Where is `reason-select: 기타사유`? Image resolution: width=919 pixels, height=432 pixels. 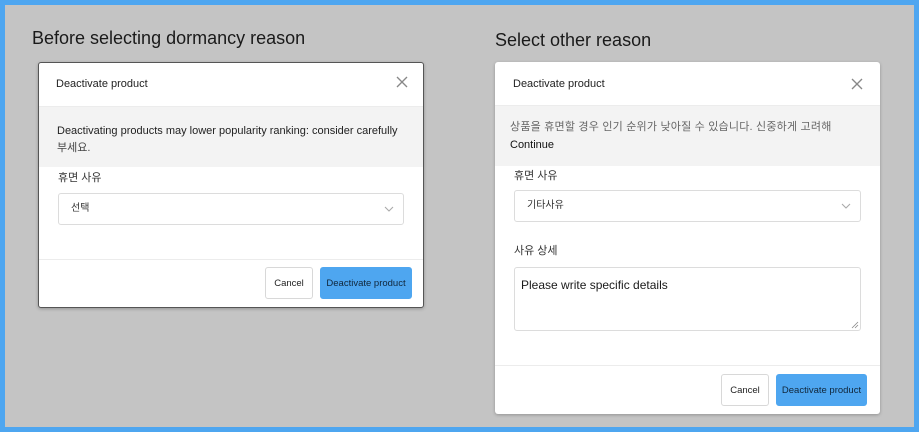
reason-select: 기타사유 is located at coordinates (687, 206).